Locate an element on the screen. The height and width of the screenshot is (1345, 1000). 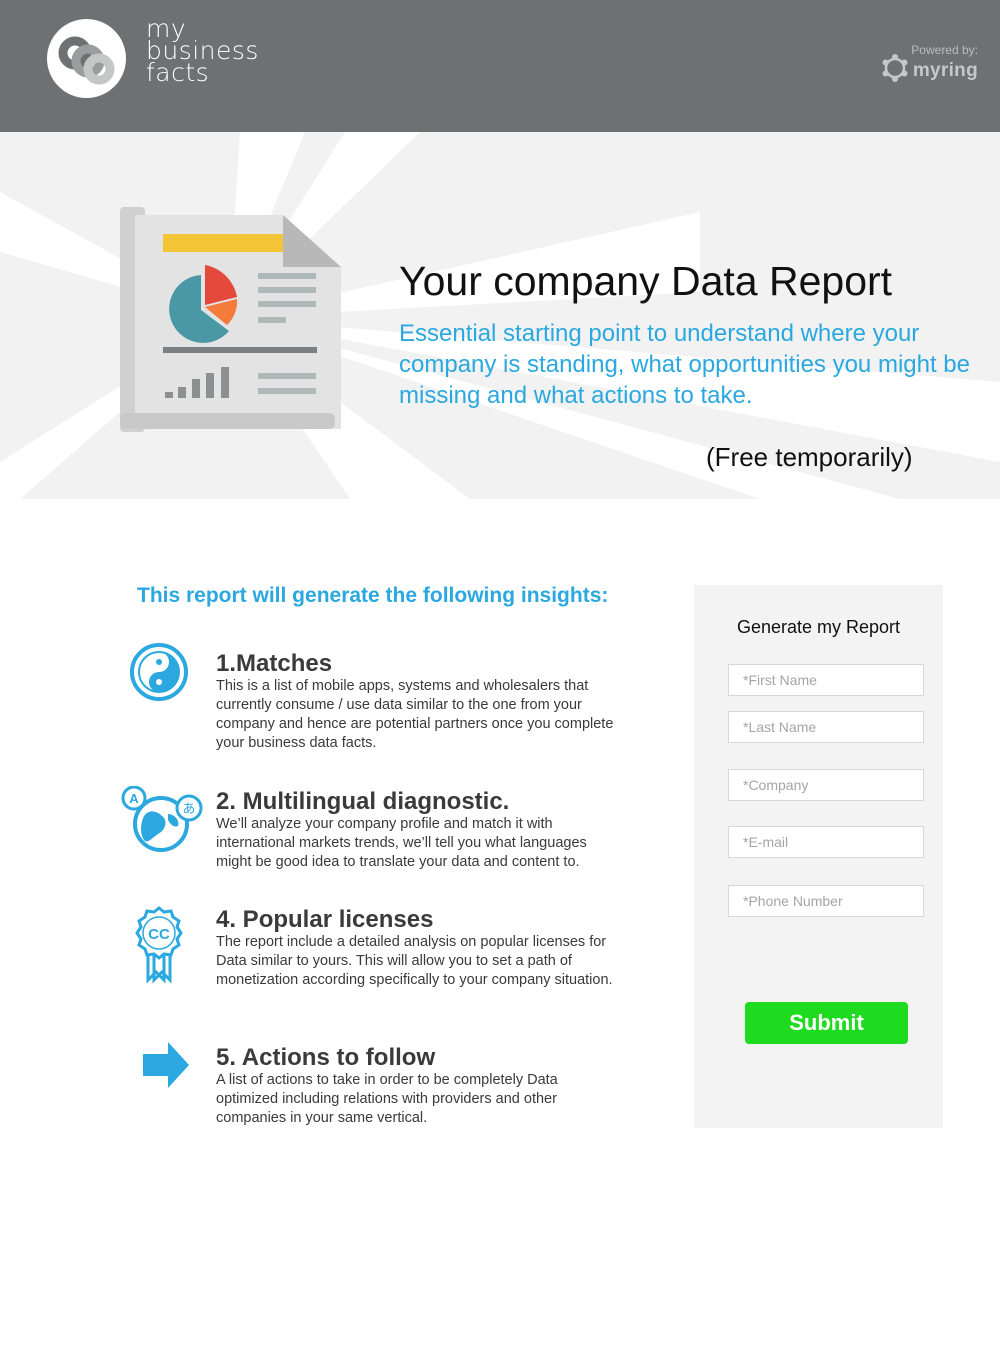
report-document-icon is located at coordinates (230, 323).